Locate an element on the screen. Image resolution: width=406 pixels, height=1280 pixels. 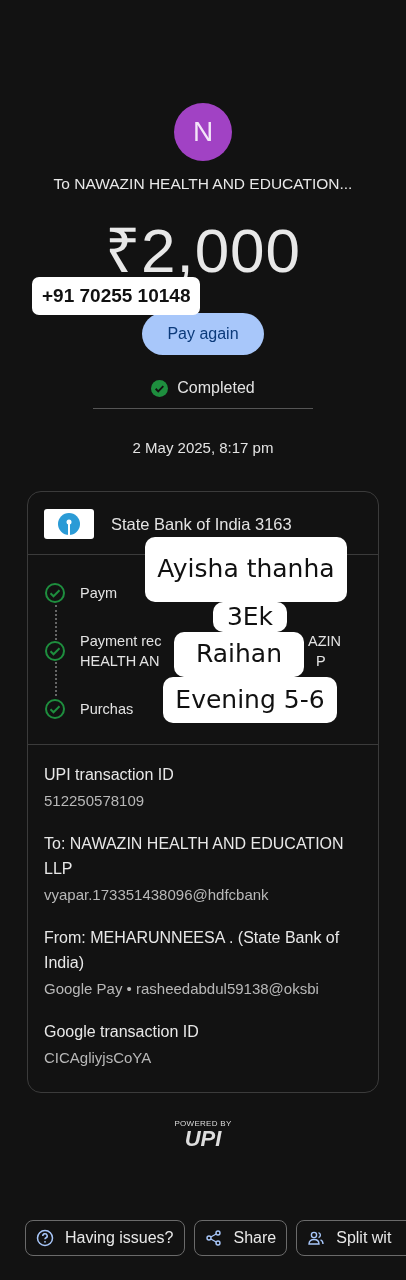
step-text: AZIN is located at coordinates (325, 641).